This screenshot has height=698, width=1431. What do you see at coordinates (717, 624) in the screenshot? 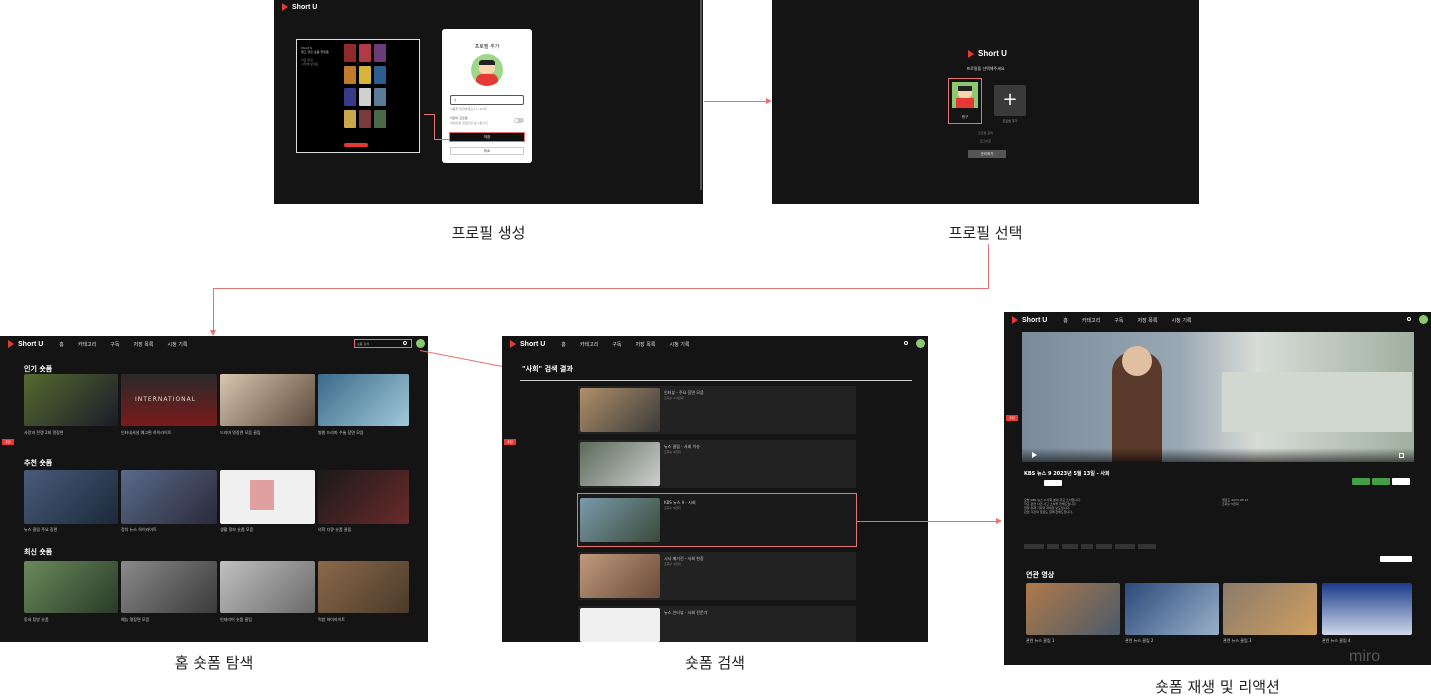
I see `search-result: 뉴스 인터뷰 - 사회 전문가` at bounding box center [717, 624].